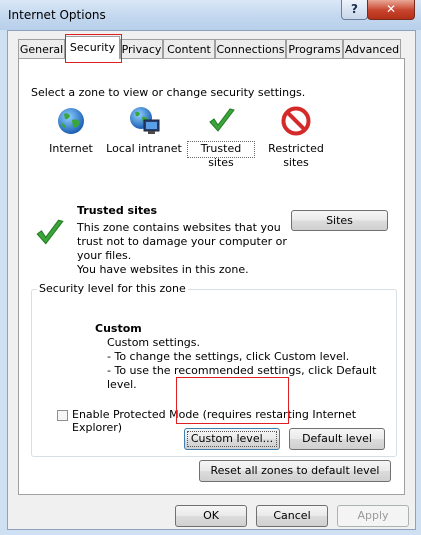  What do you see at coordinates (296, 162) in the screenshot?
I see `zone-restricted-label-line2: sites` at bounding box center [296, 162].